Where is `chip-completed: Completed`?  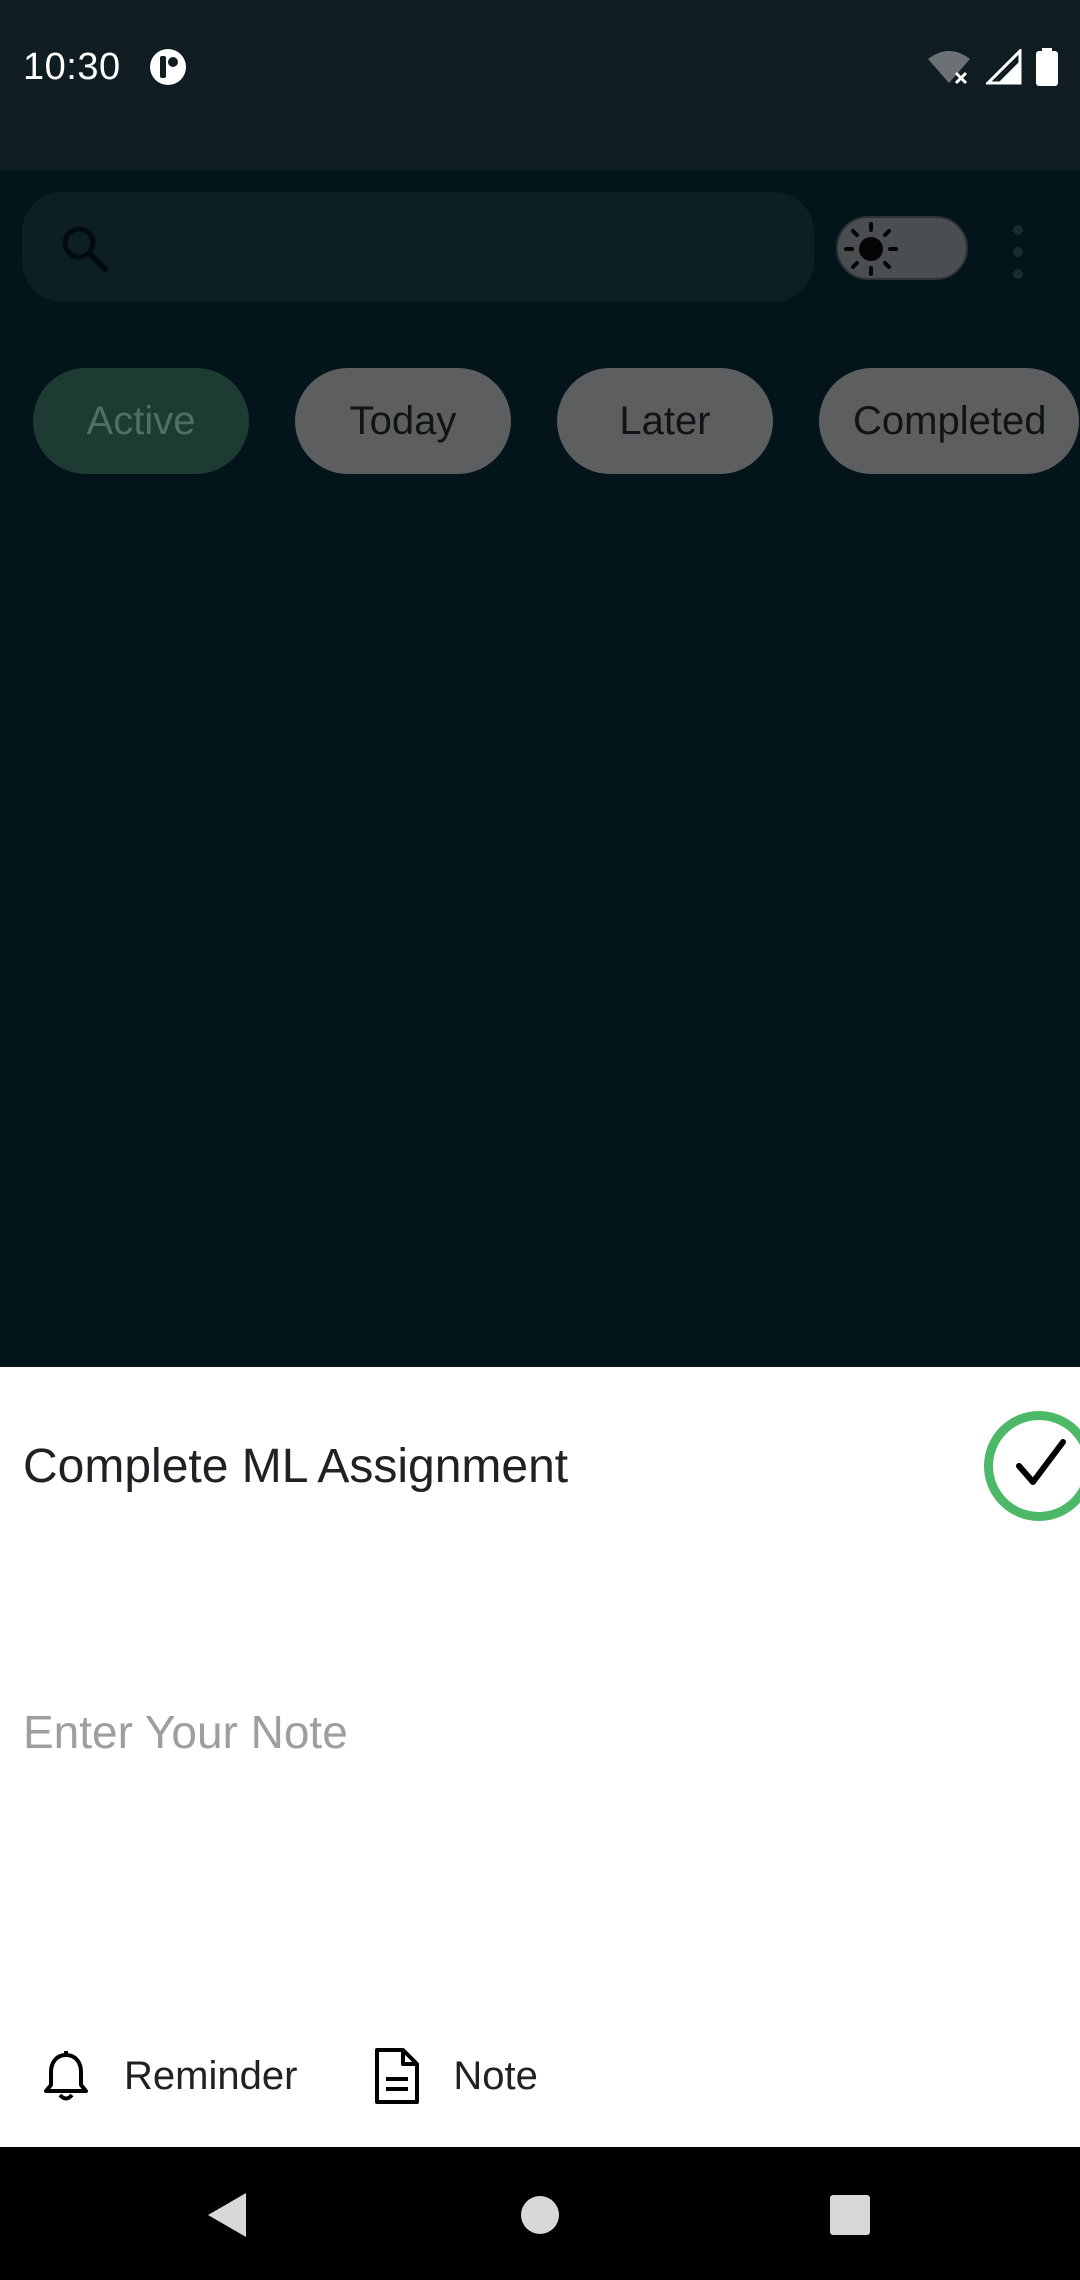
chip-completed: Completed is located at coordinates (949, 421).